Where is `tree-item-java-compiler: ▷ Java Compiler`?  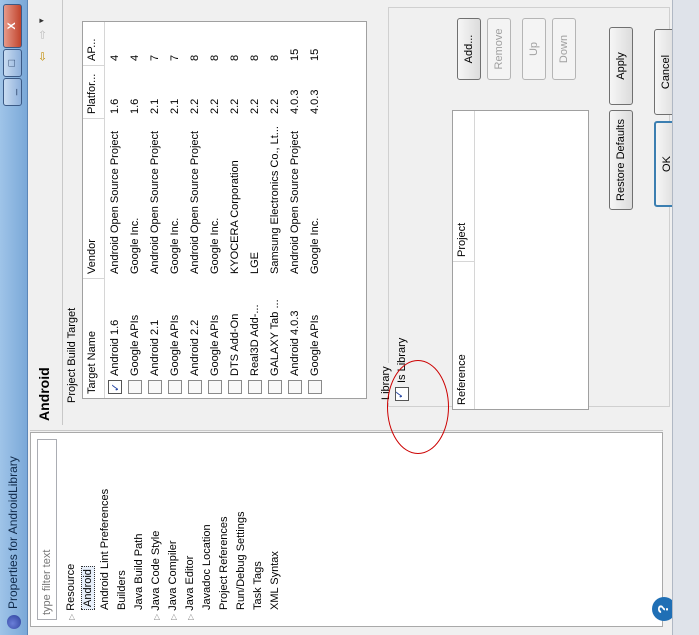
tree-item-java-compiler: ▷ Java Compiler is located at coordinates (173, 528).